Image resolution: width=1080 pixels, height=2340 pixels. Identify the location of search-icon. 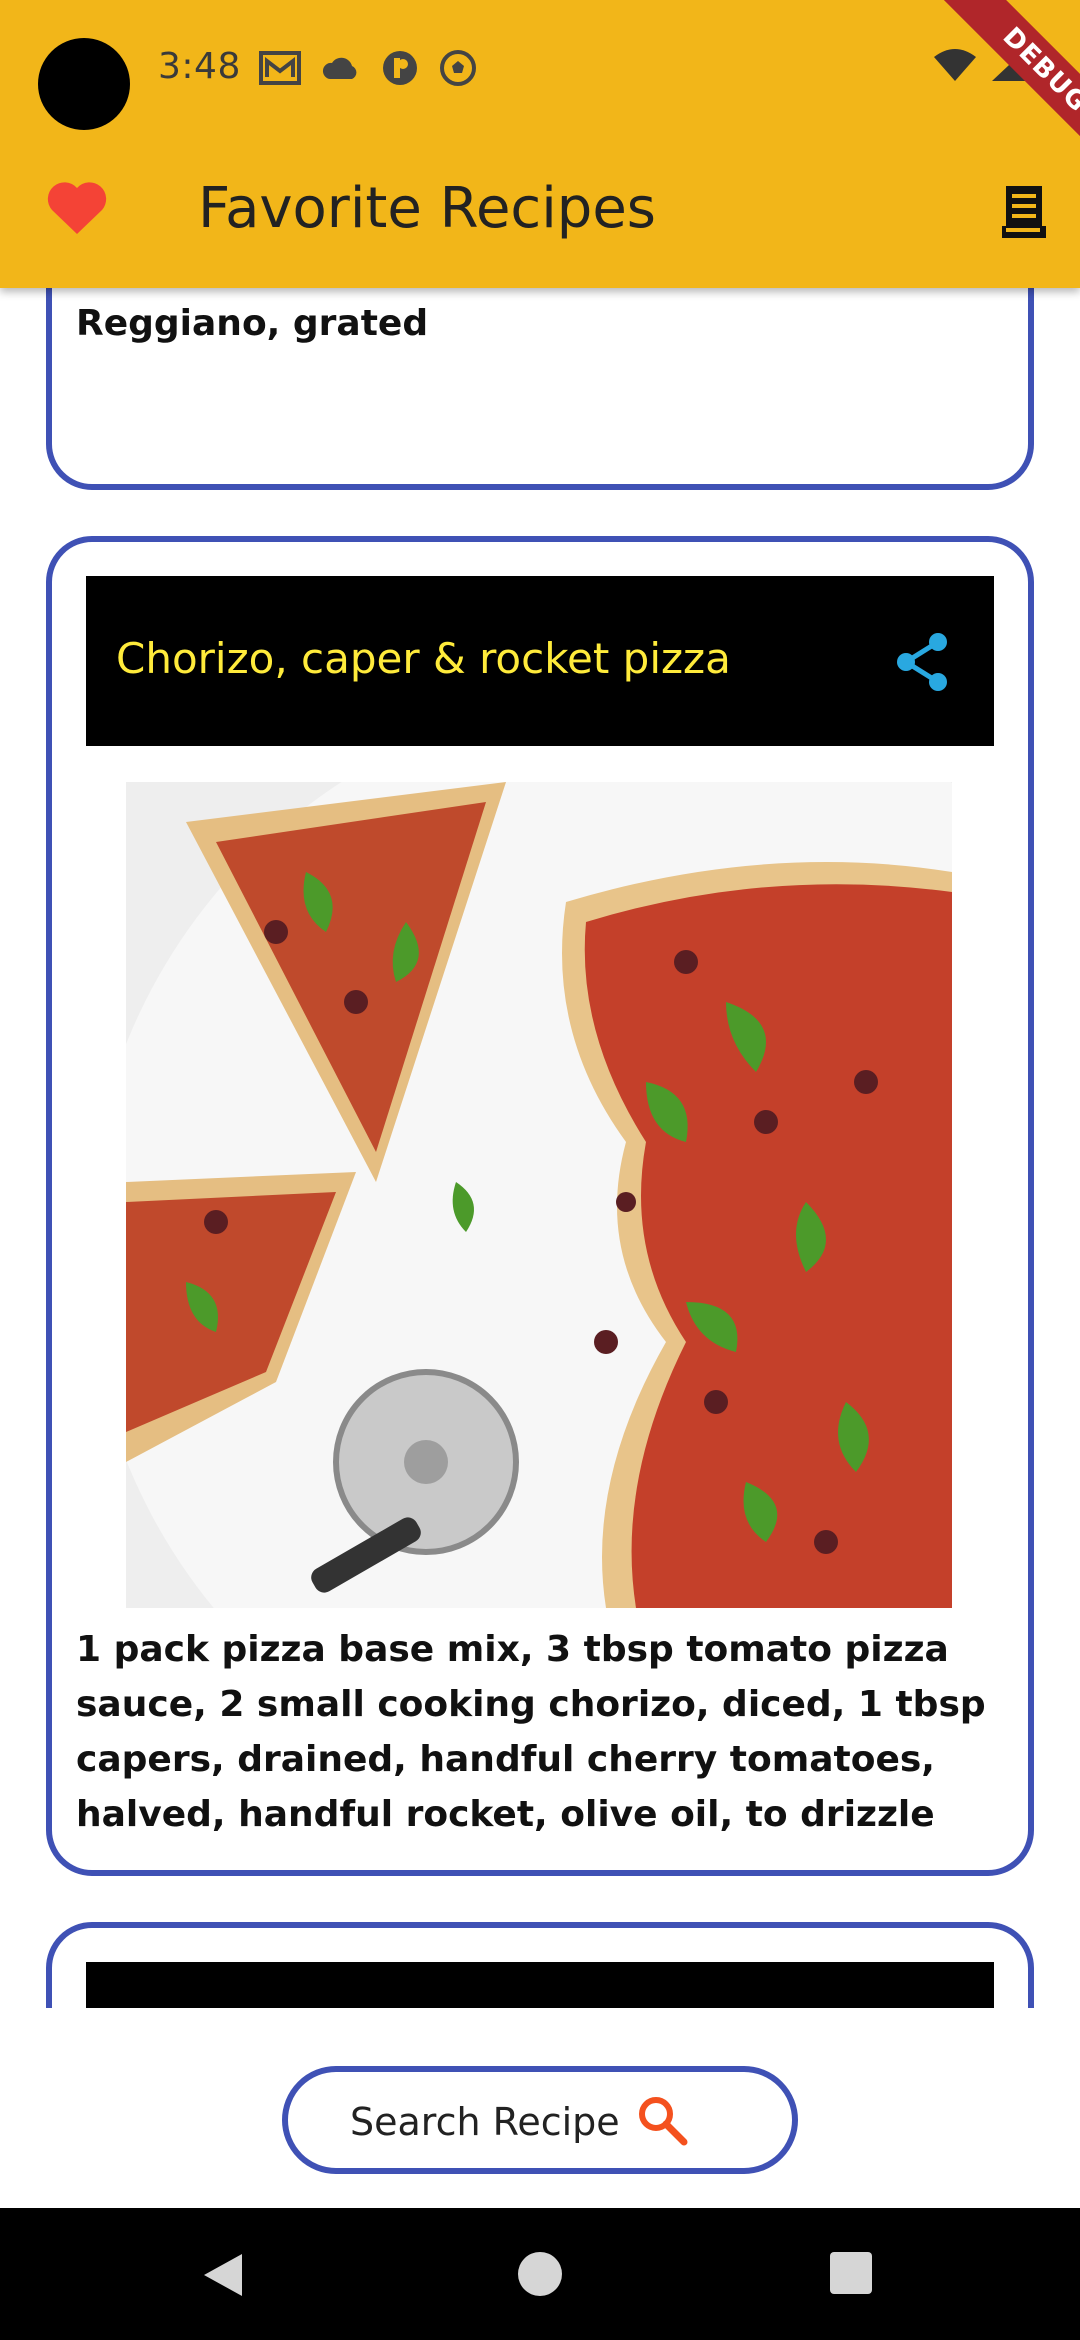
(662, 2122).